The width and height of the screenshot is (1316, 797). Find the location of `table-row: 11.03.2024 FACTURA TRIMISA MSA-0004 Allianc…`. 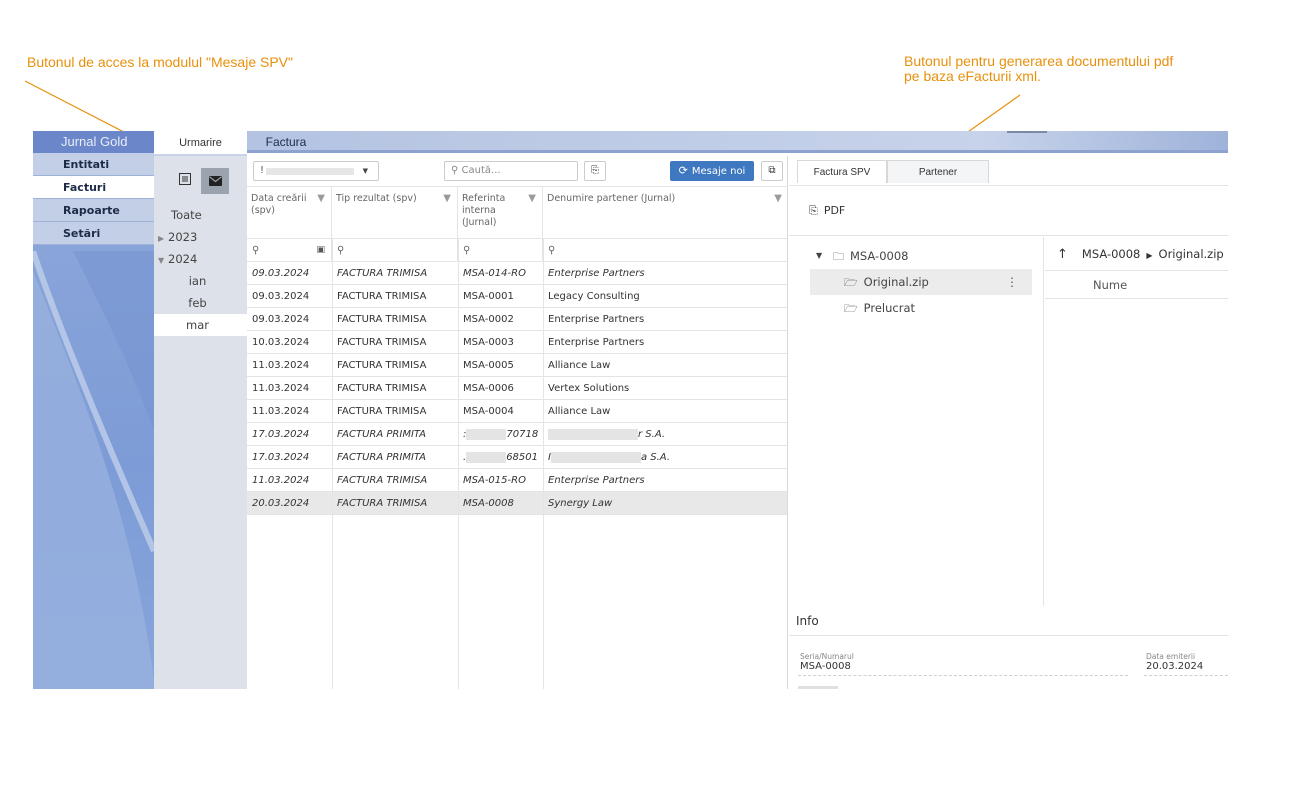

table-row: 11.03.2024 FACTURA TRIMISA MSA-0004 Allianc… is located at coordinates (517, 411).